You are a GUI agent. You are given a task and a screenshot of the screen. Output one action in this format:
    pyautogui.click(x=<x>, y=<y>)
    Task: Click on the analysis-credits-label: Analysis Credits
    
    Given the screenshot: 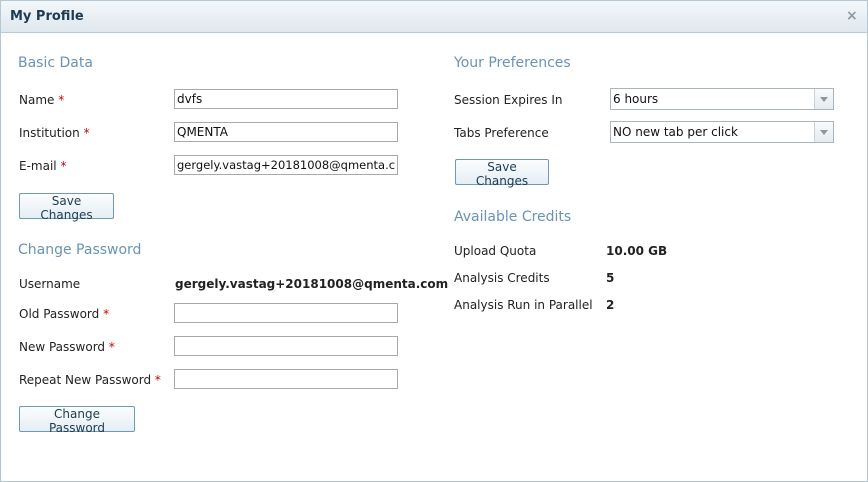 What is the action you would take?
    pyautogui.click(x=502, y=278)
    